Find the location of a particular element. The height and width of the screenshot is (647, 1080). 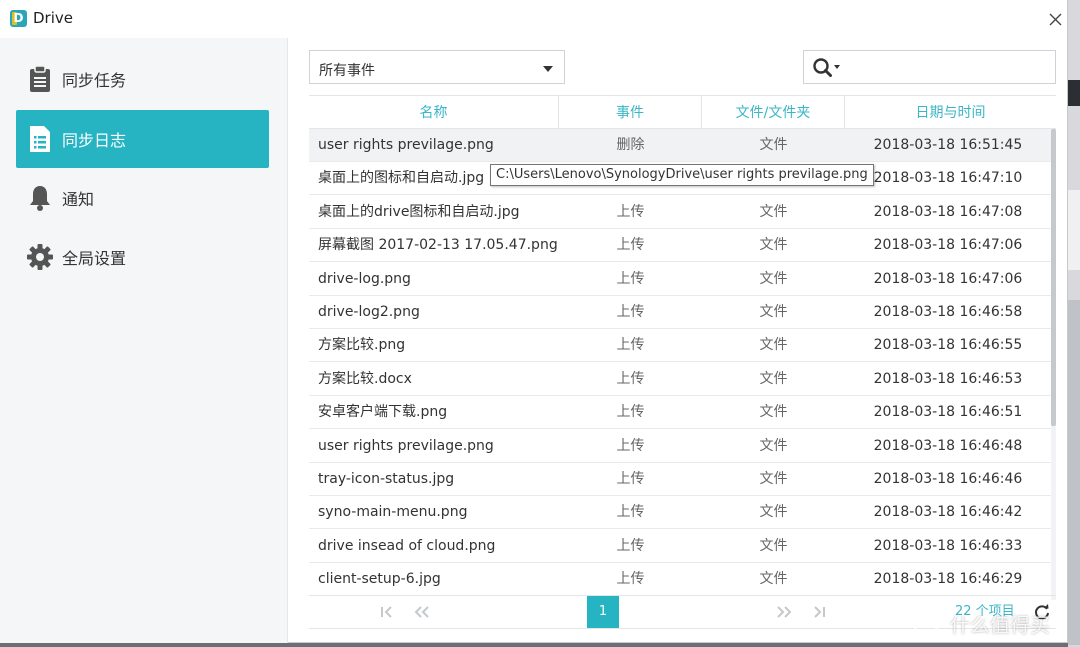

file-name-cell: 桌面上的drive图标和自启动.jpg is located at coordinates (419, 211).